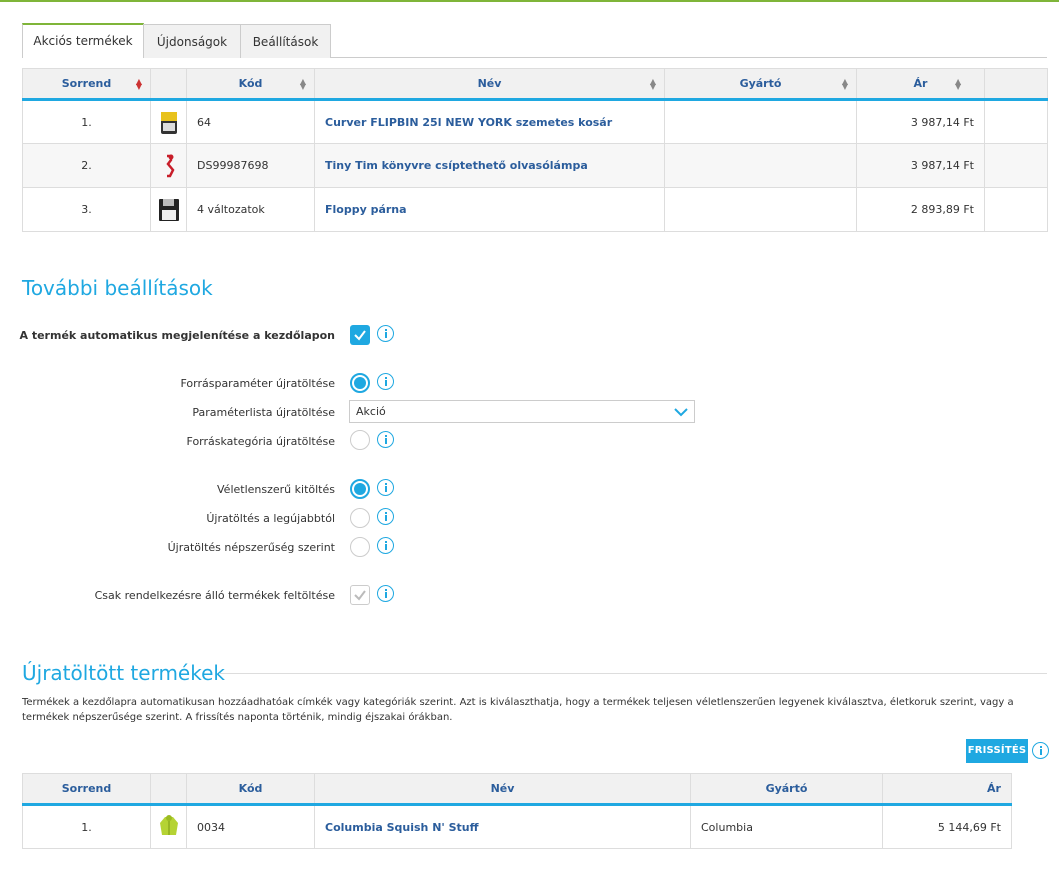 This screenshot has width=1059, height=885. Describe the element at coordinates (920, 84) in the screenshot. I see `column-header-price: Ár ▲ ▼` at that location.